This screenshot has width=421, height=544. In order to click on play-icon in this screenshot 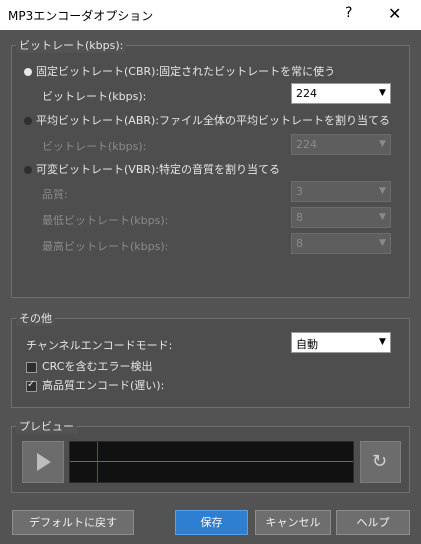, I will do `click(44, 462)`.